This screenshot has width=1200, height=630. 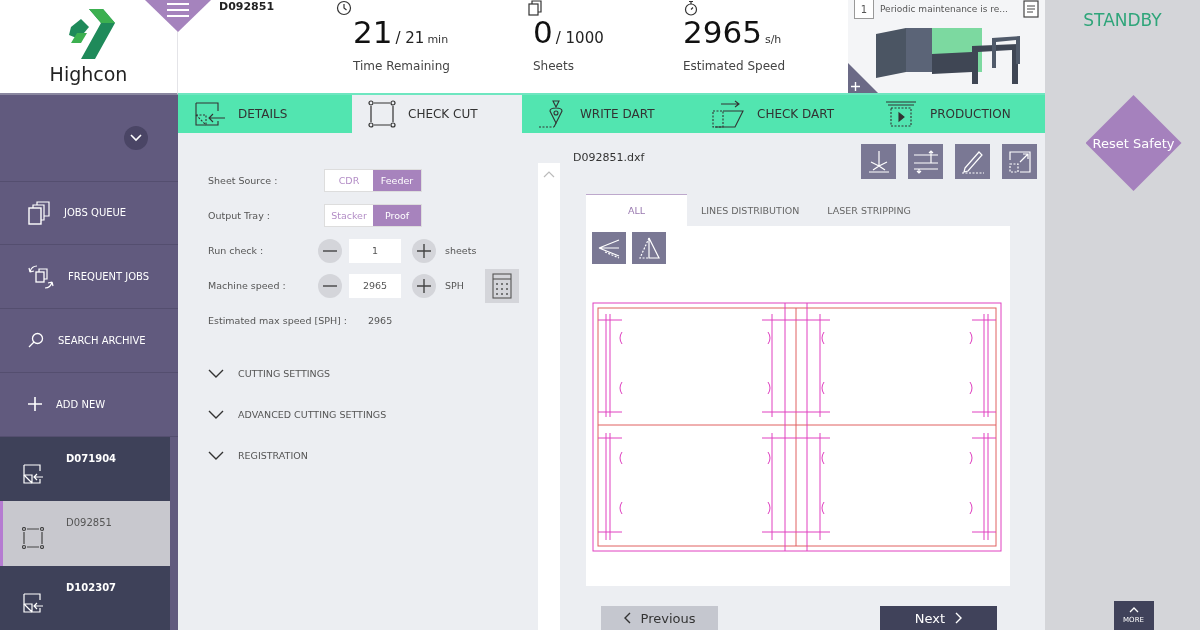 What do you see at coordinates (380, 320) in the screenshot?
I see `speed-value: 2965` at bounding box center [380, 320].